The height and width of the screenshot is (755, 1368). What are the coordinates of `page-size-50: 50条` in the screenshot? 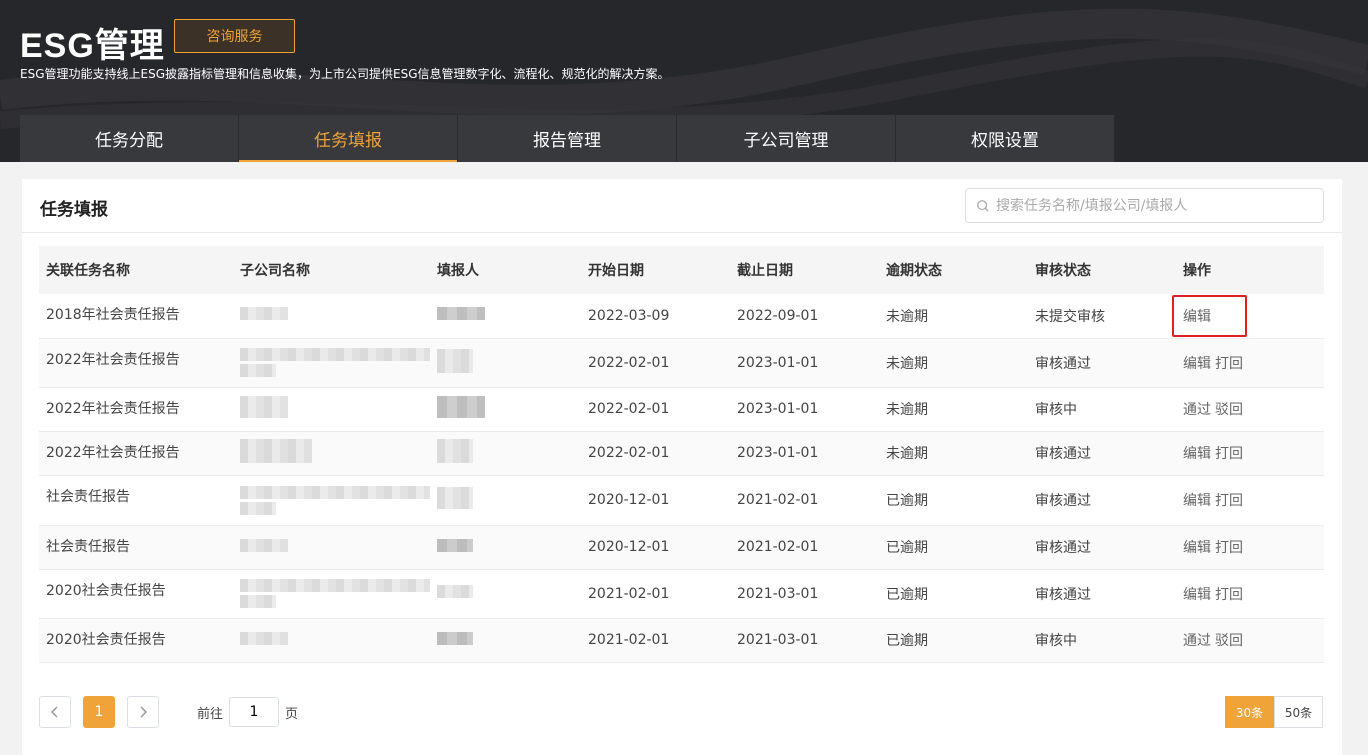 It's located at (1298, 712).